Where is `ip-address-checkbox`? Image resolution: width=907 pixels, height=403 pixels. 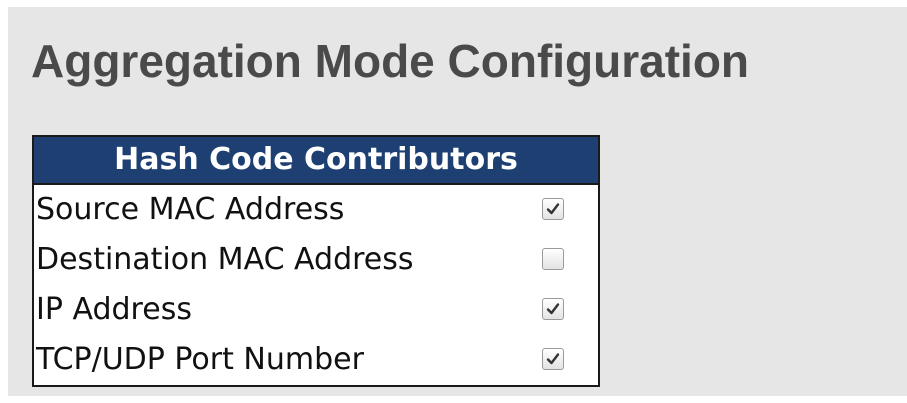 ip-address-checkbox is located at coordinates (553, 309).